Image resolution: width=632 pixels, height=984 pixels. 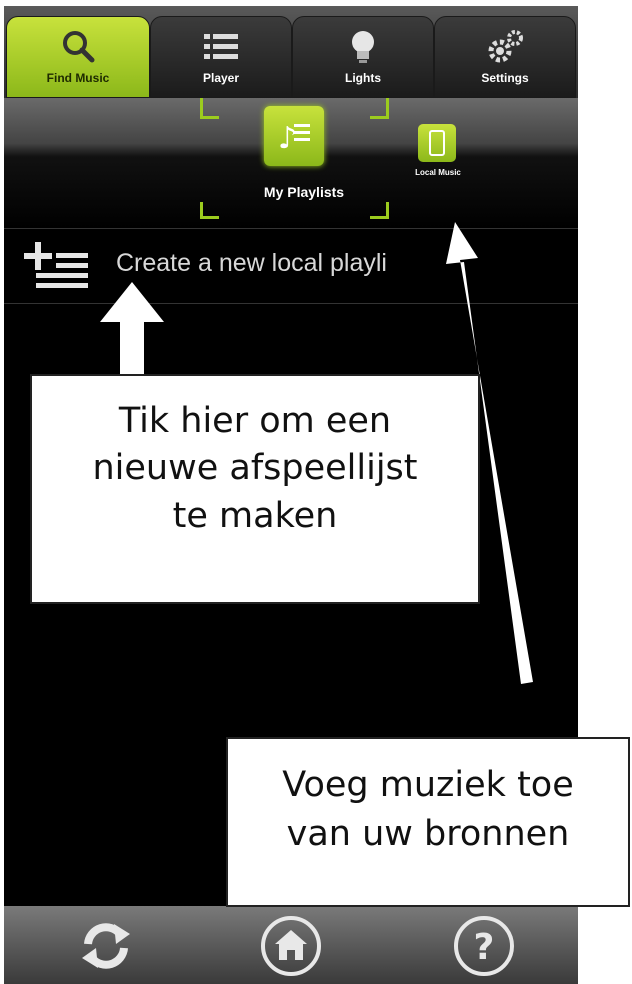 I want to click on callout-line: van uw bronnen, so click(x=428, y=834).